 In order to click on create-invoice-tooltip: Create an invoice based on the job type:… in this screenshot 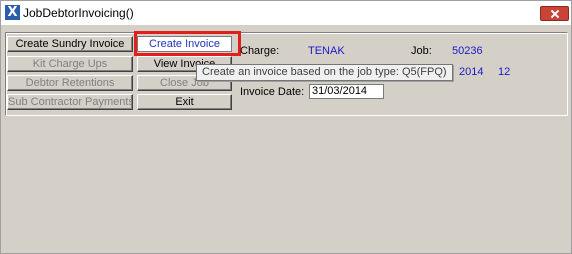, I will do `click(324, 72)`.